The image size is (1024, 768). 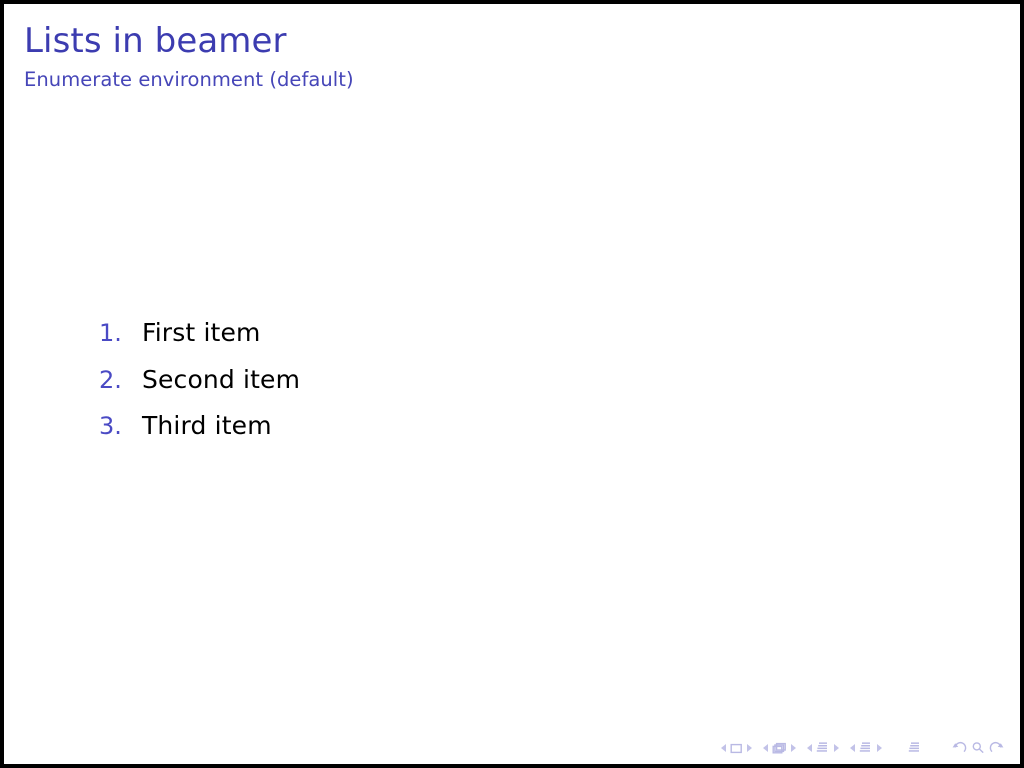 I want to click on presentation-icon, so click(x=915, y=748).